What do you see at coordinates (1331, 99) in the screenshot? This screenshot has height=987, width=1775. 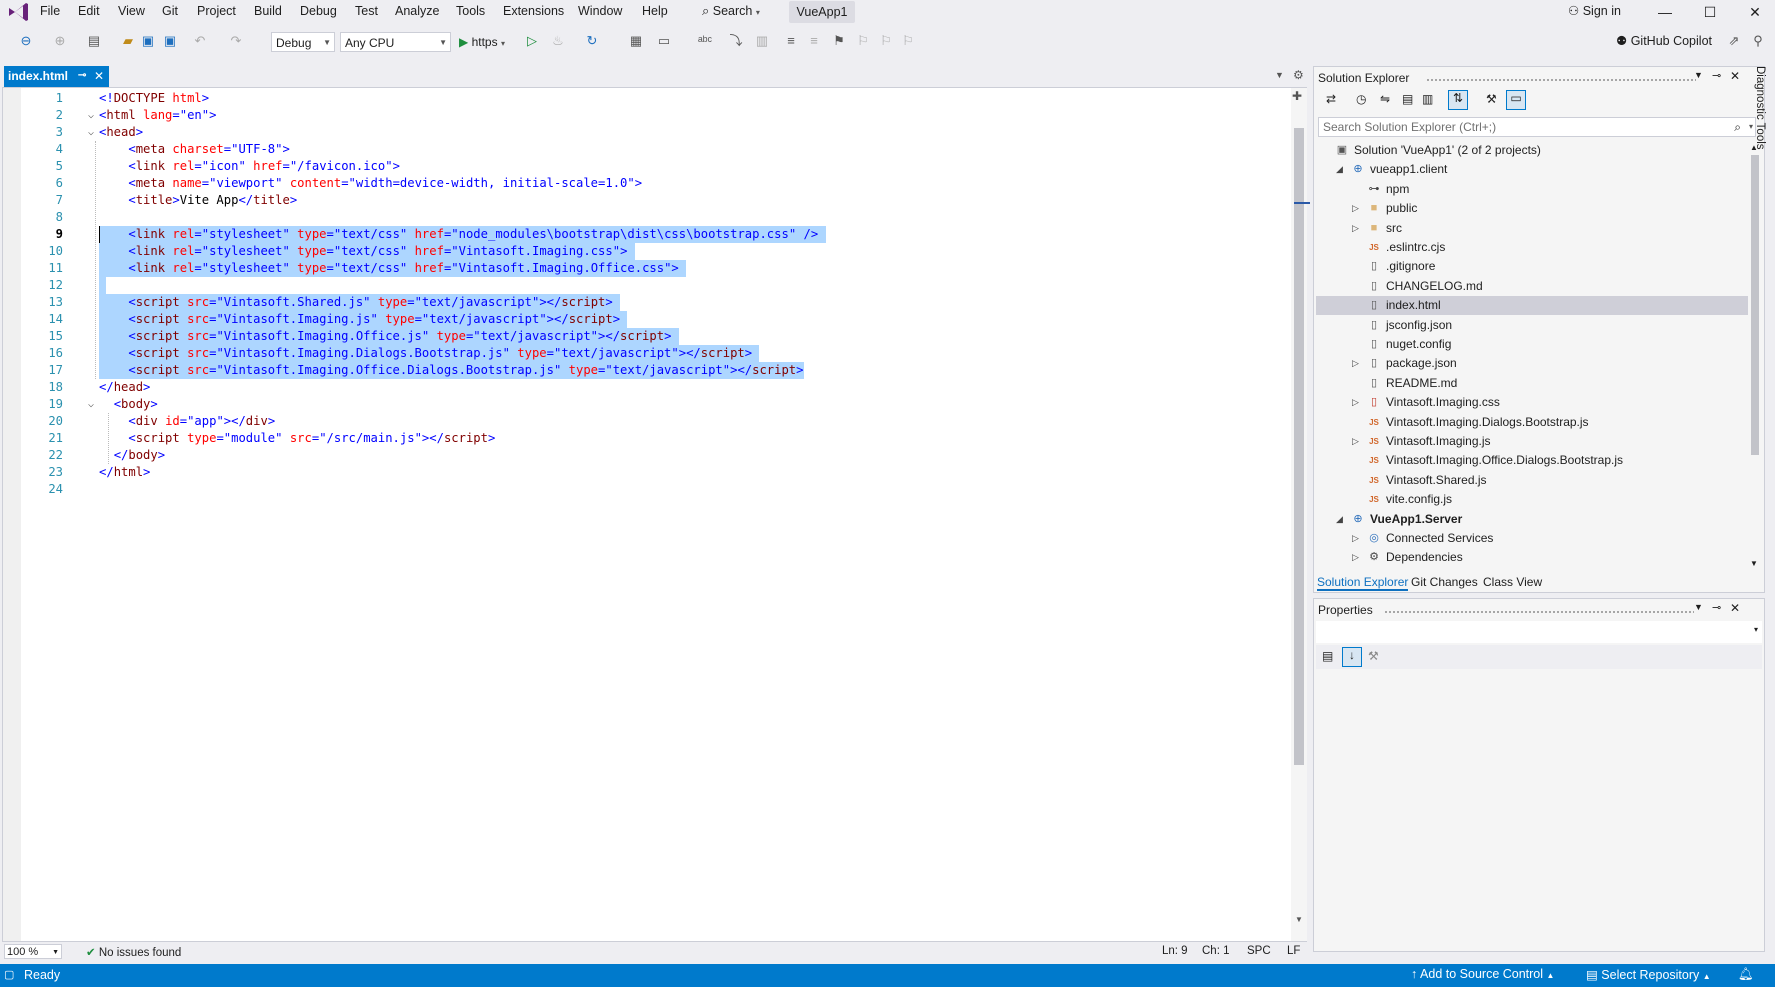 I see `switch-views-icon: ⇄` at bounding box center [1331, 99].